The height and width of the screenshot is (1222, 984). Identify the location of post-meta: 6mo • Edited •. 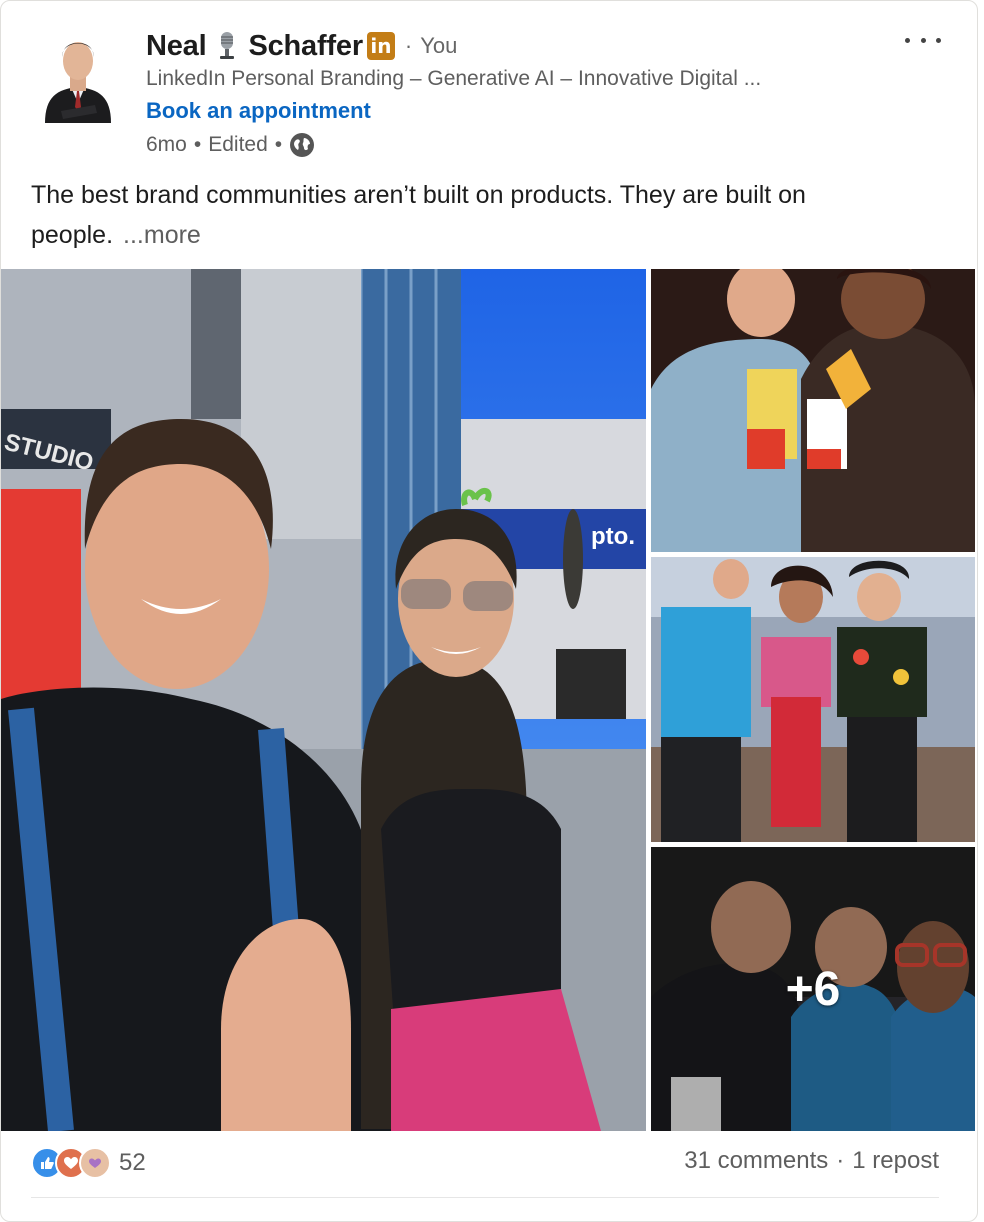
(230, 145).